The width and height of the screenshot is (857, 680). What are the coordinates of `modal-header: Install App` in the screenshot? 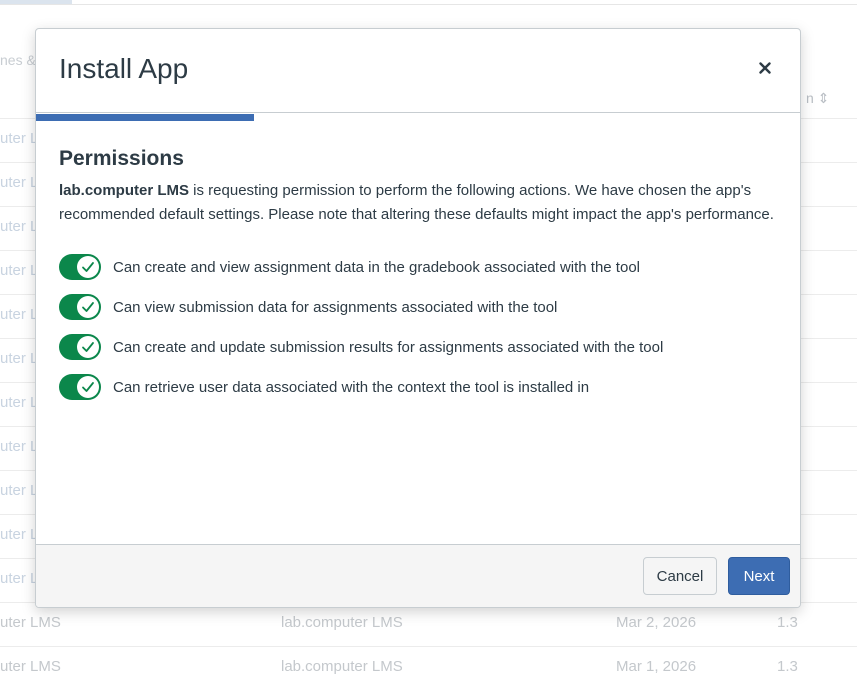 It's located at (418, 71).